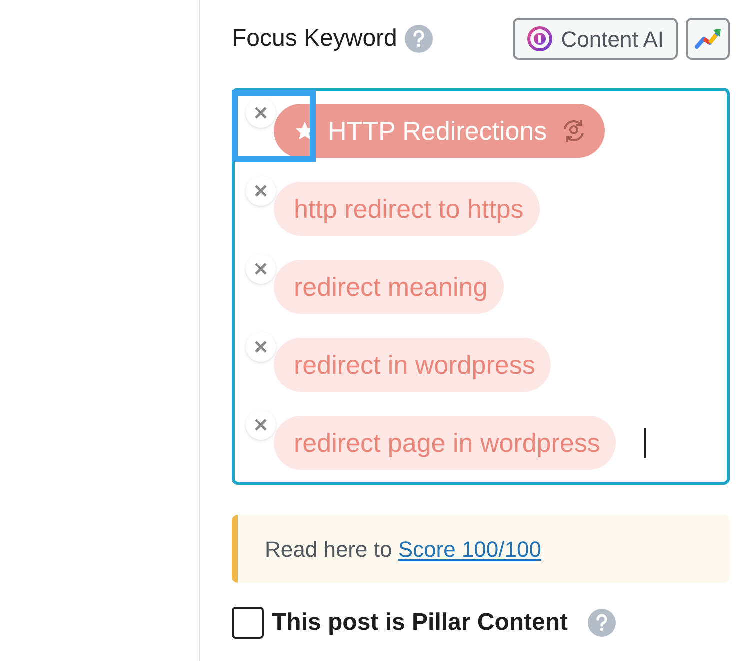 This screenshot has width=747, height=661. What do you see at coordinates (595, 39) in the screenshot?
I see `content-ai-button: Content AI` at bounding box center [595, 39].